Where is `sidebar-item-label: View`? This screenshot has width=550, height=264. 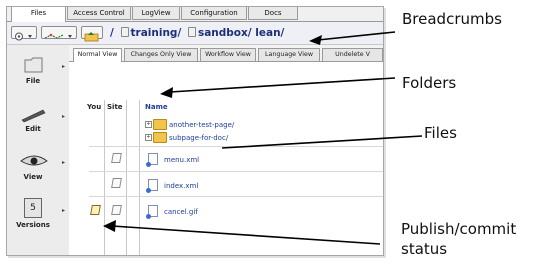 sidebar-item-label: View is located at coordinates (33, 177).